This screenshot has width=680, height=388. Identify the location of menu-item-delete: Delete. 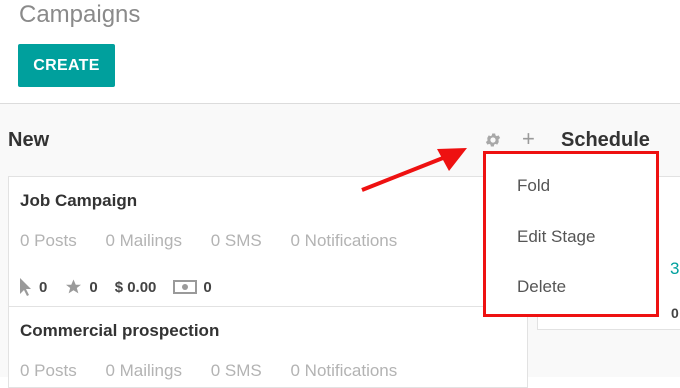
(541, 287).